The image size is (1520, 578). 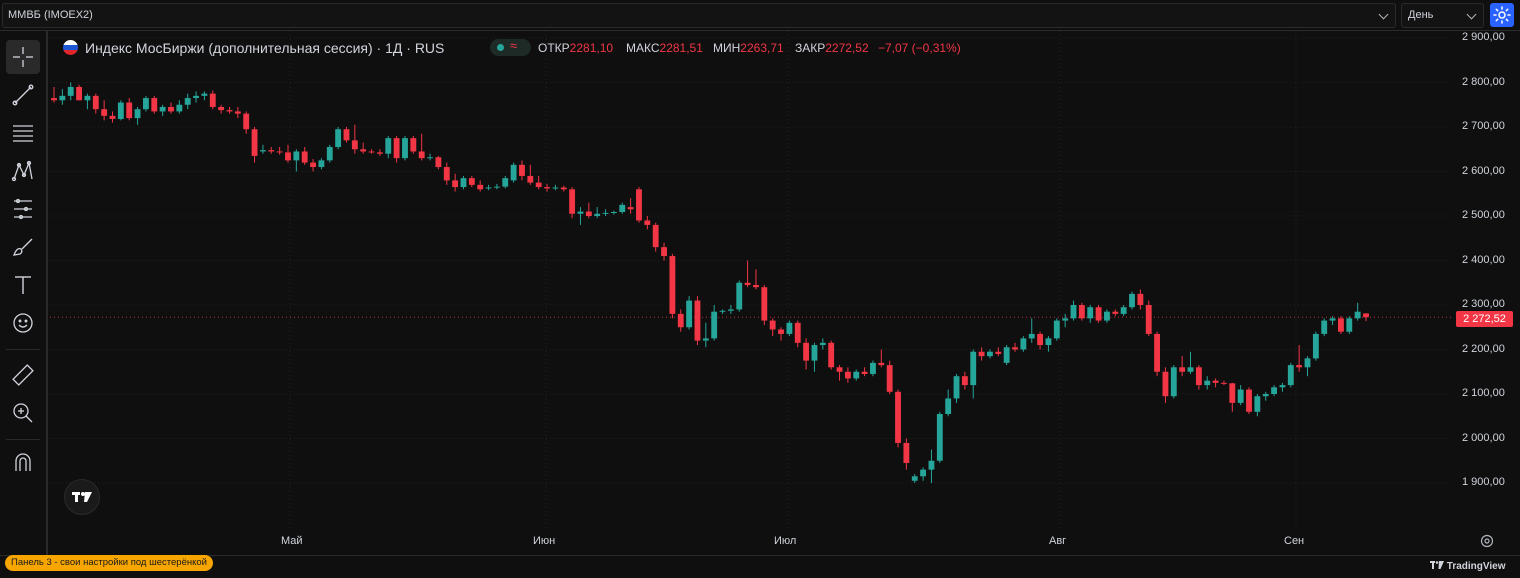 What do you see at coordinates (500, 47) in the screenshot?
I see `market-open-dot-icon` at bounding box center [500, 47].